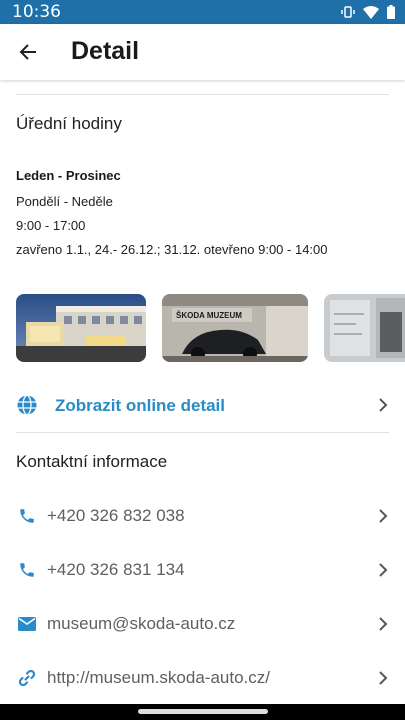 The image size is (405, 720). I want to click on photo-gallery: ŠKODA MUZEUM, so click(202, 328).